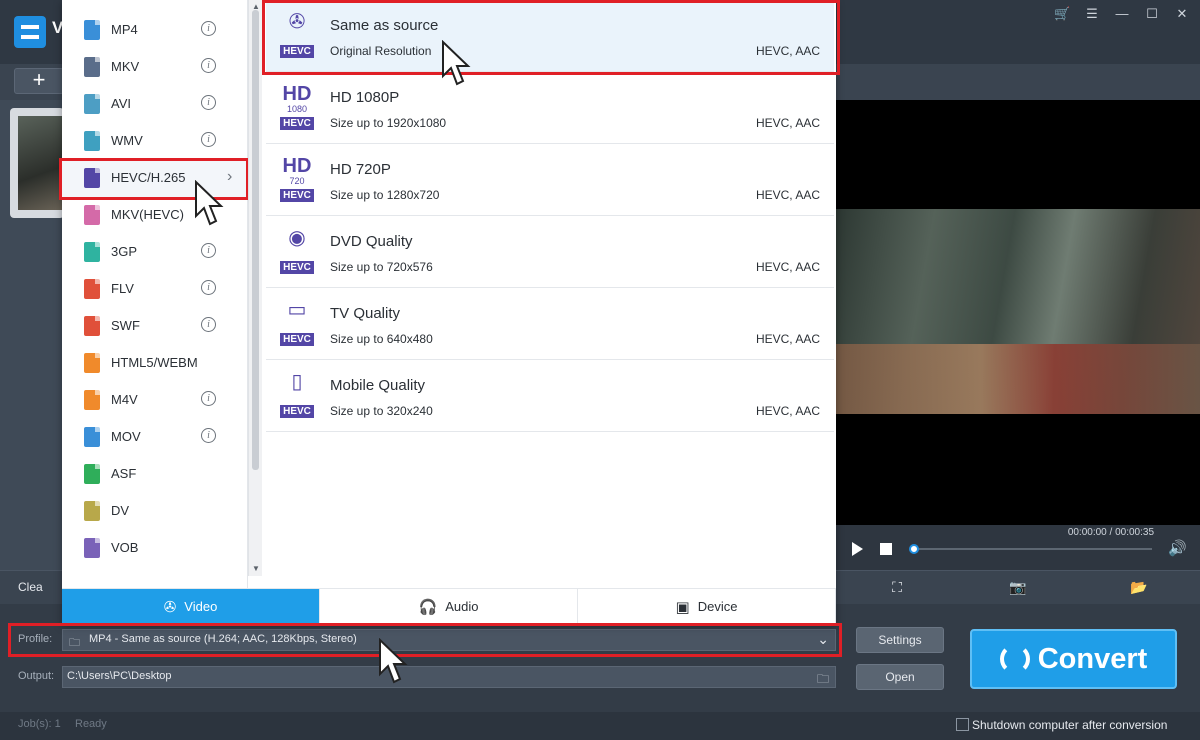 The image size is (1200, 740). Describe the element at coordinates (1092, 14) in the screenshot. I see `menu-icon: ☰` at that location.